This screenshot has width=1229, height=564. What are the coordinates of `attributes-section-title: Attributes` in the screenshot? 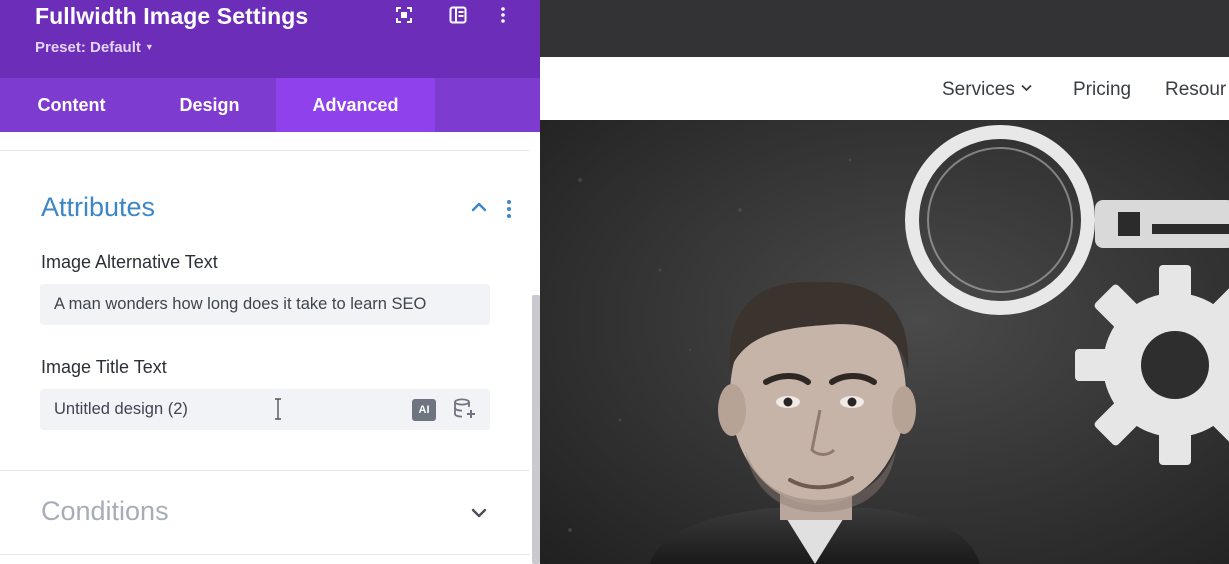 It's located at (98, 207).